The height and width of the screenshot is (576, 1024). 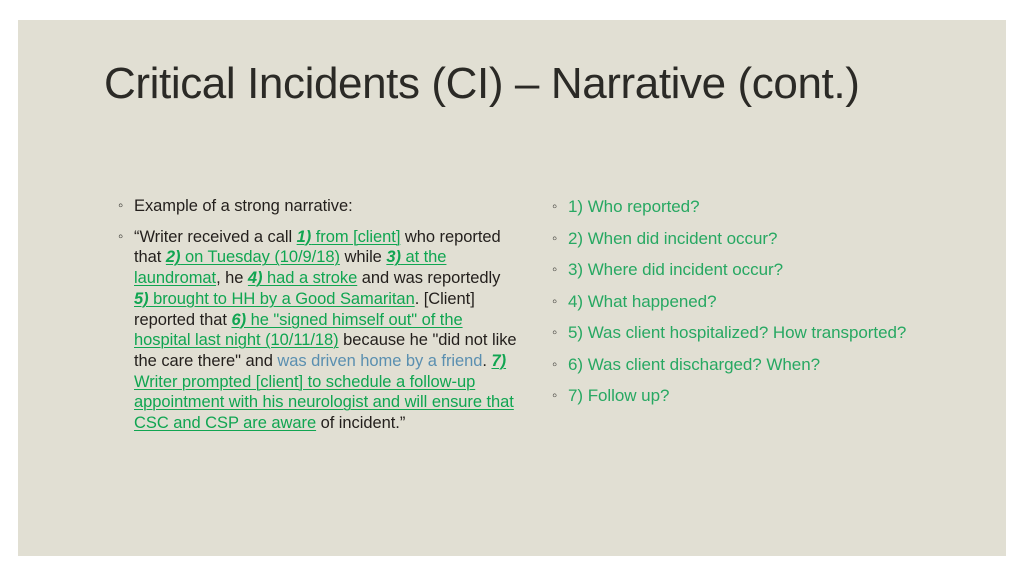 I want to click on question-item-label: 3) Where did incident occur?, so click(x=675, y=269).